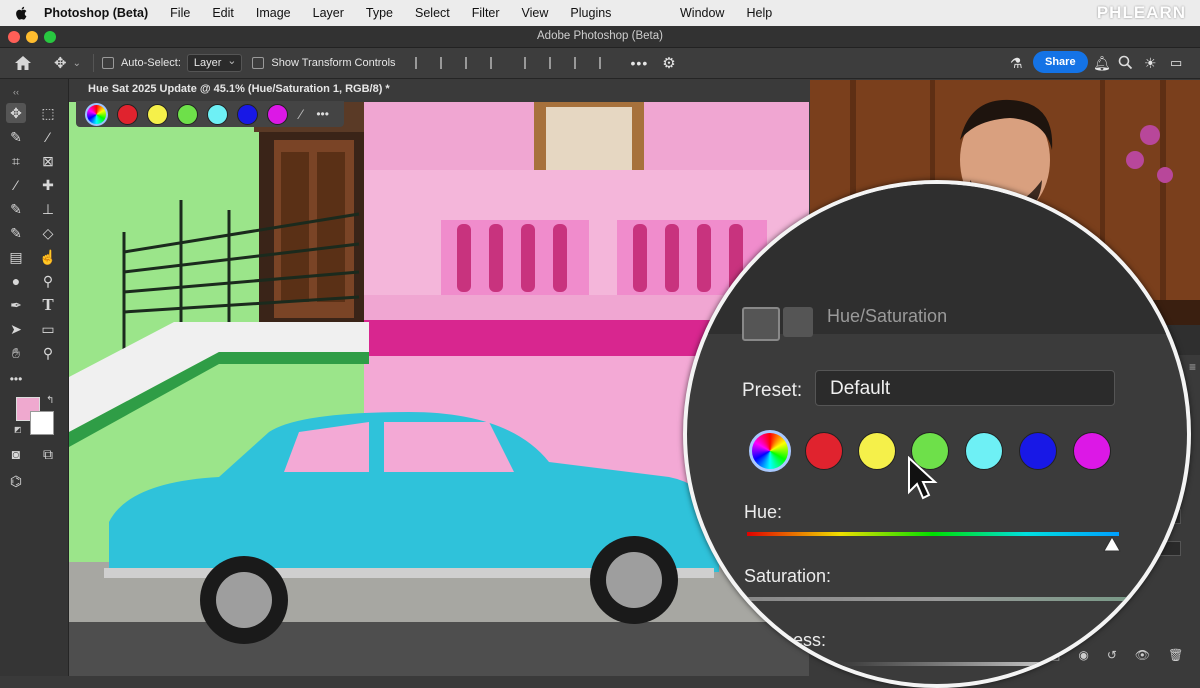  What do you see at coordinates (16, 454) in the screenshot?
I see `quick-mask-icon: ◙` at bounding box center [16, 454].